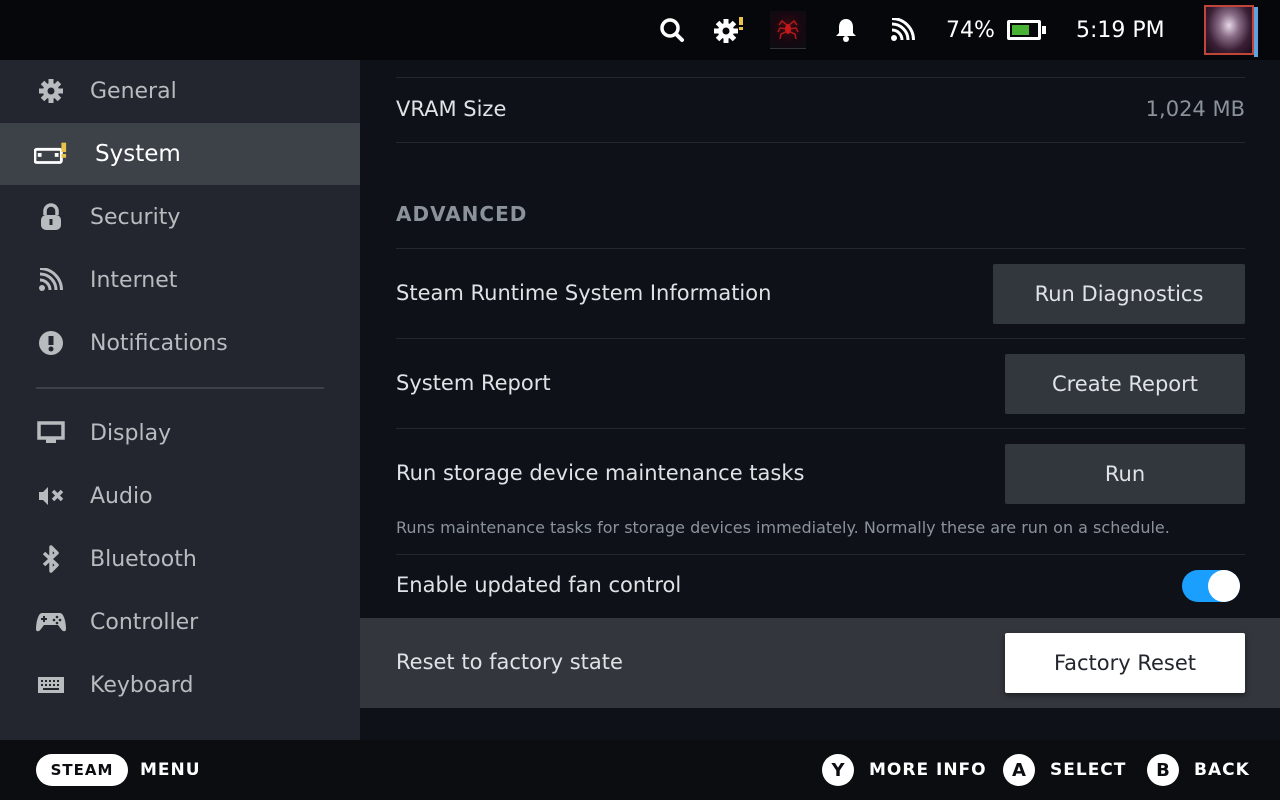 The width and height of the screenshot is (1280, 800). I want to click on search-icon, so click(672, 30).